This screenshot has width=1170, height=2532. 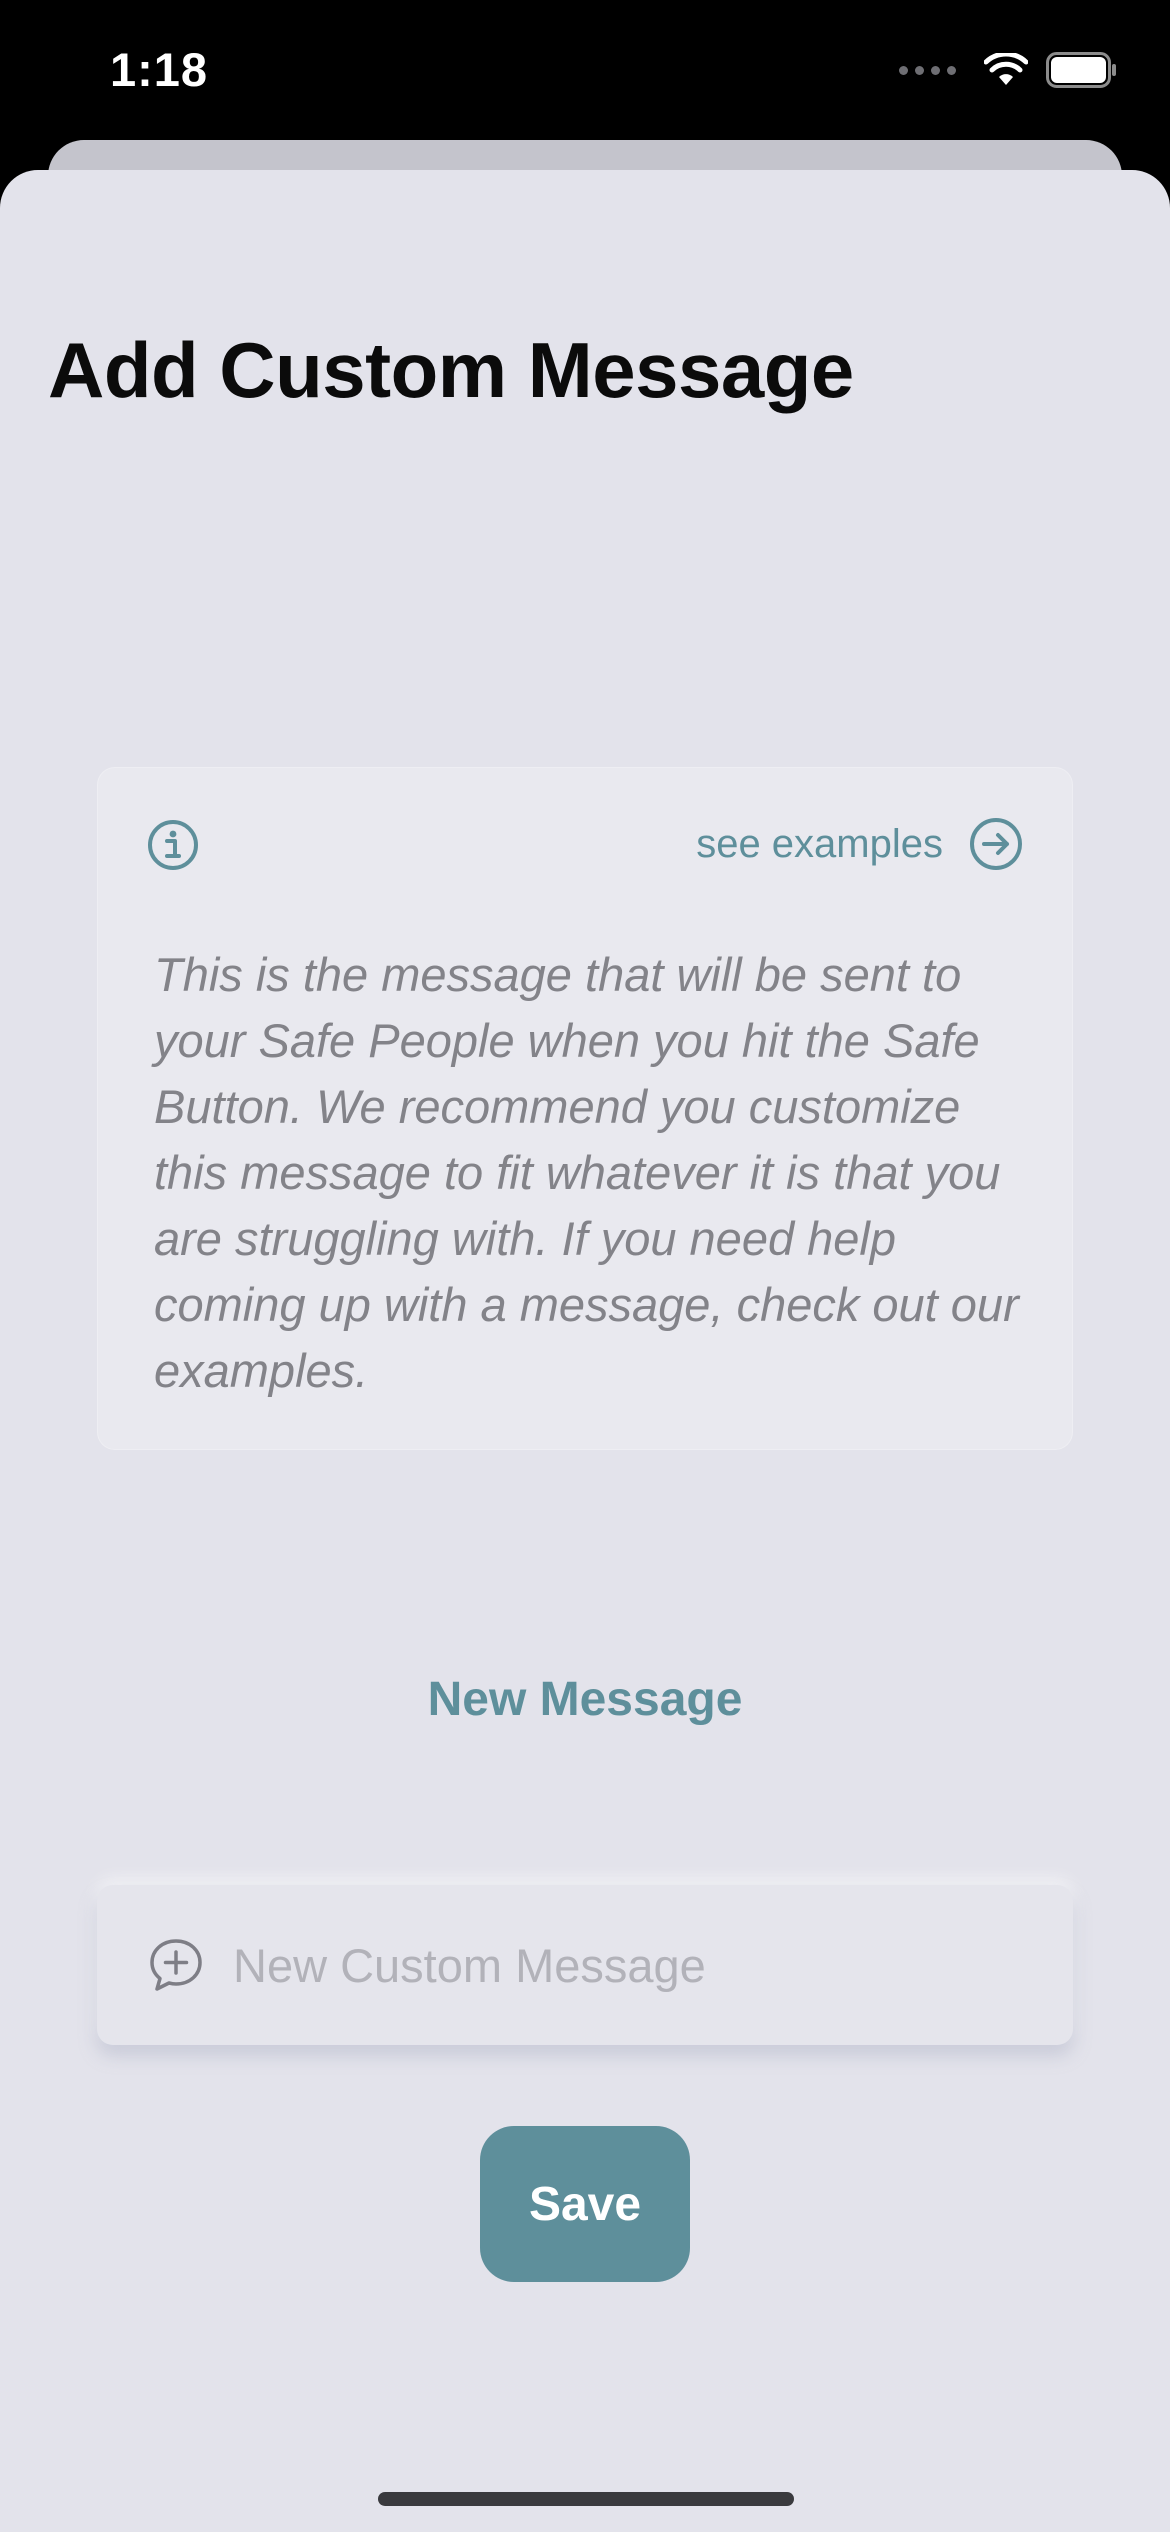 What do you see at coordinates (159, 69) in the screenshot?
I see `status-time: 1:18` at bounding box center [159, 69].